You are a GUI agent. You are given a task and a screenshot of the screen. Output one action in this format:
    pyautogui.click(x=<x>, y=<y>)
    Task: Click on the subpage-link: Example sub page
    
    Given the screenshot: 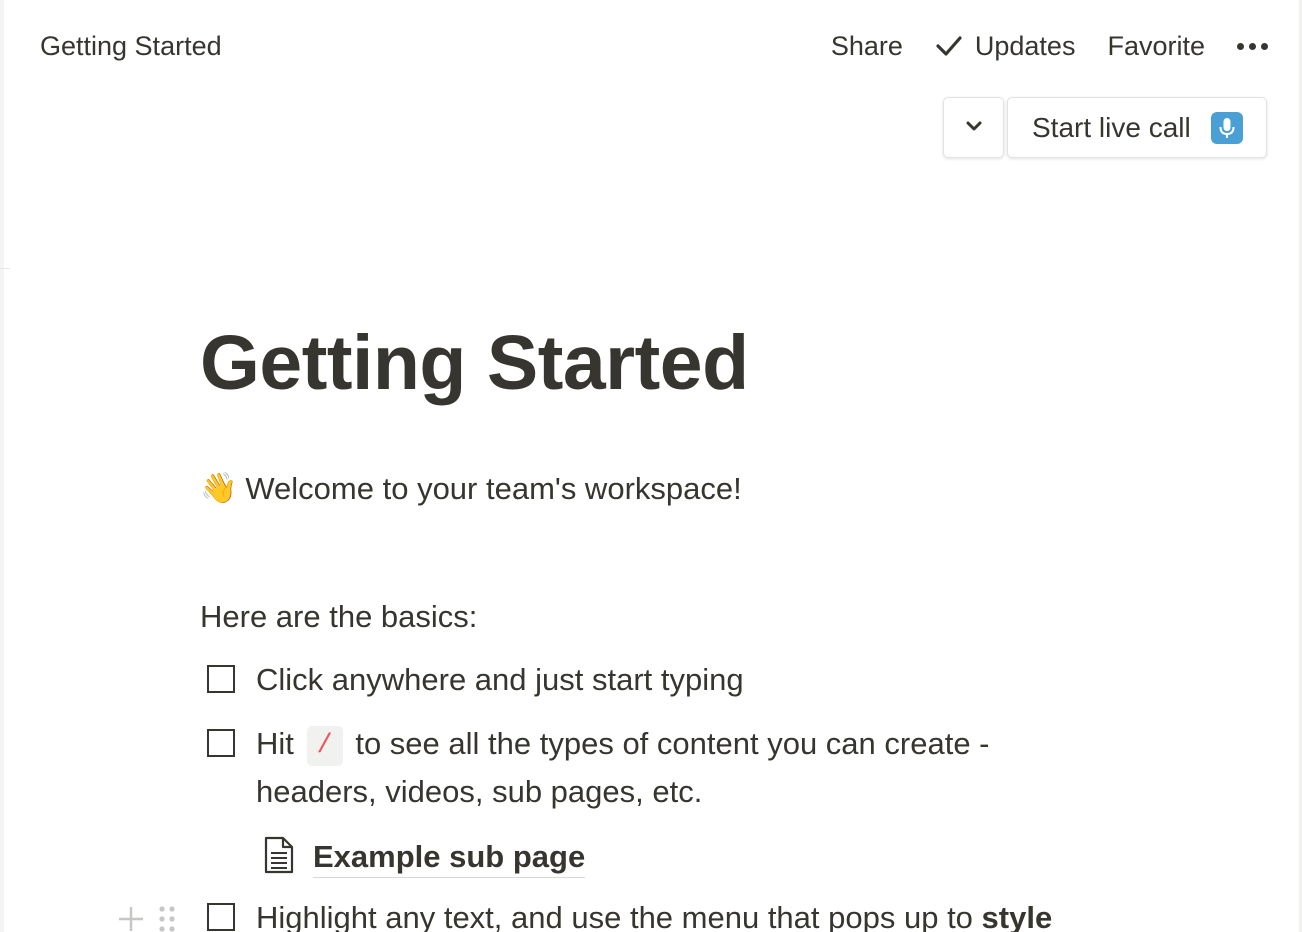 What is the action you would take?
    pyautogui.click(x=424, y=857)
    